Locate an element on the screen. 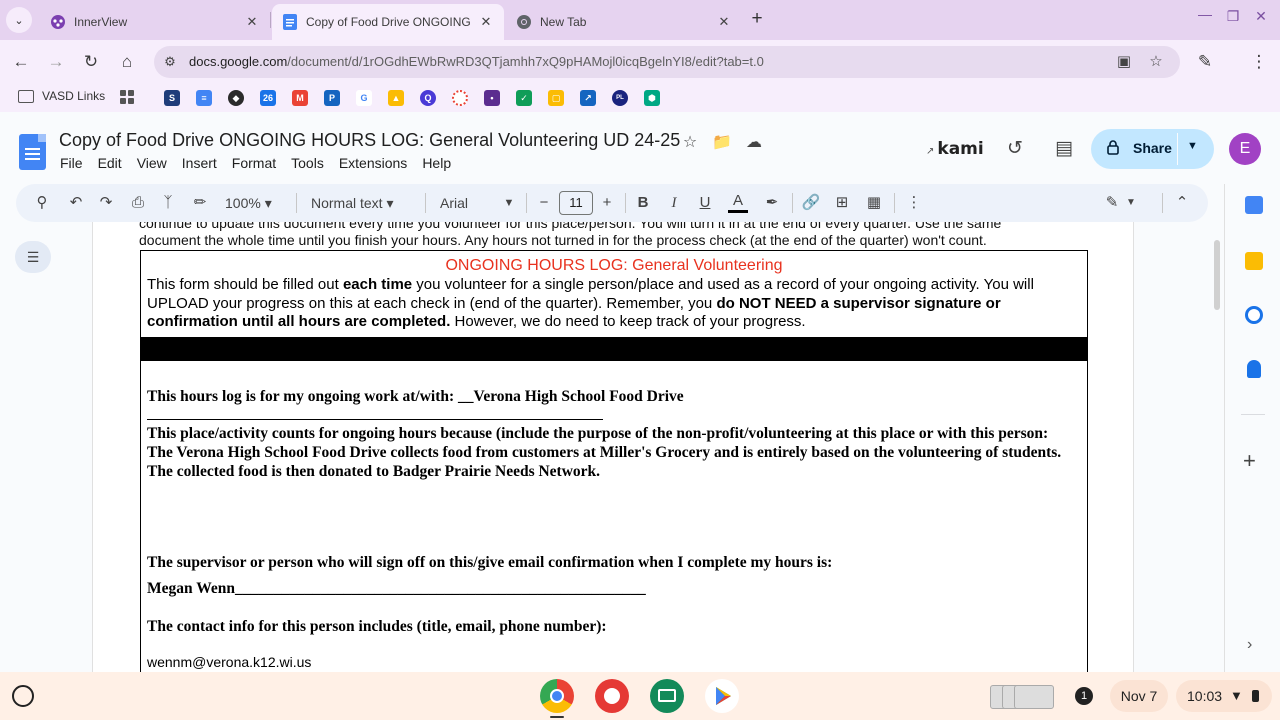 Image resolution: width=1280 pixels, height=720 pixels. calendar-icon is located at coordinates (1254, 205).